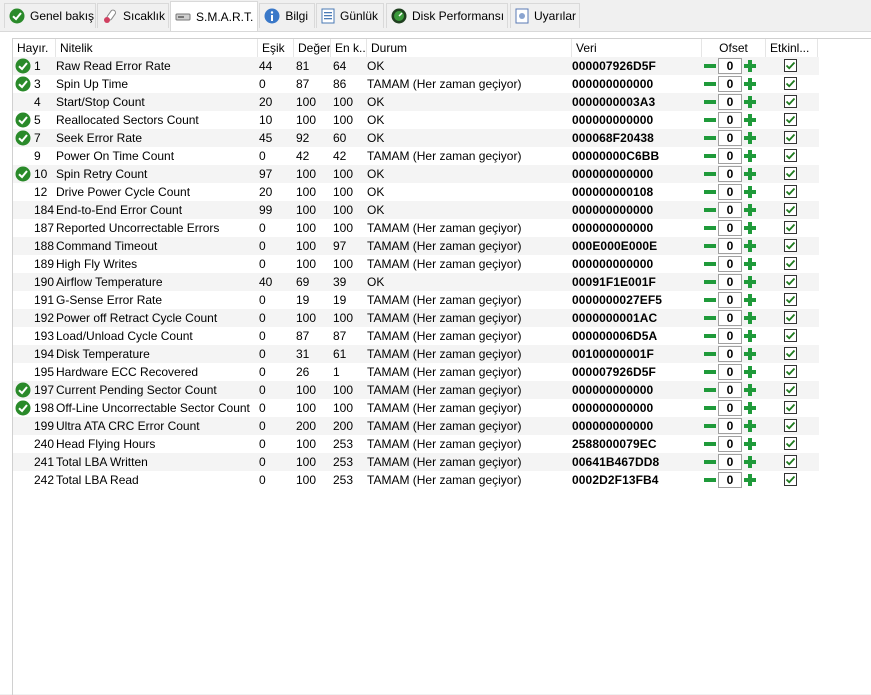 This screenshot has width=871, height=695. What do you see at coordinates (50, 15) in the screenshot?
I see `tab-overview: Genel bakış` at bounding box center [50, 15].